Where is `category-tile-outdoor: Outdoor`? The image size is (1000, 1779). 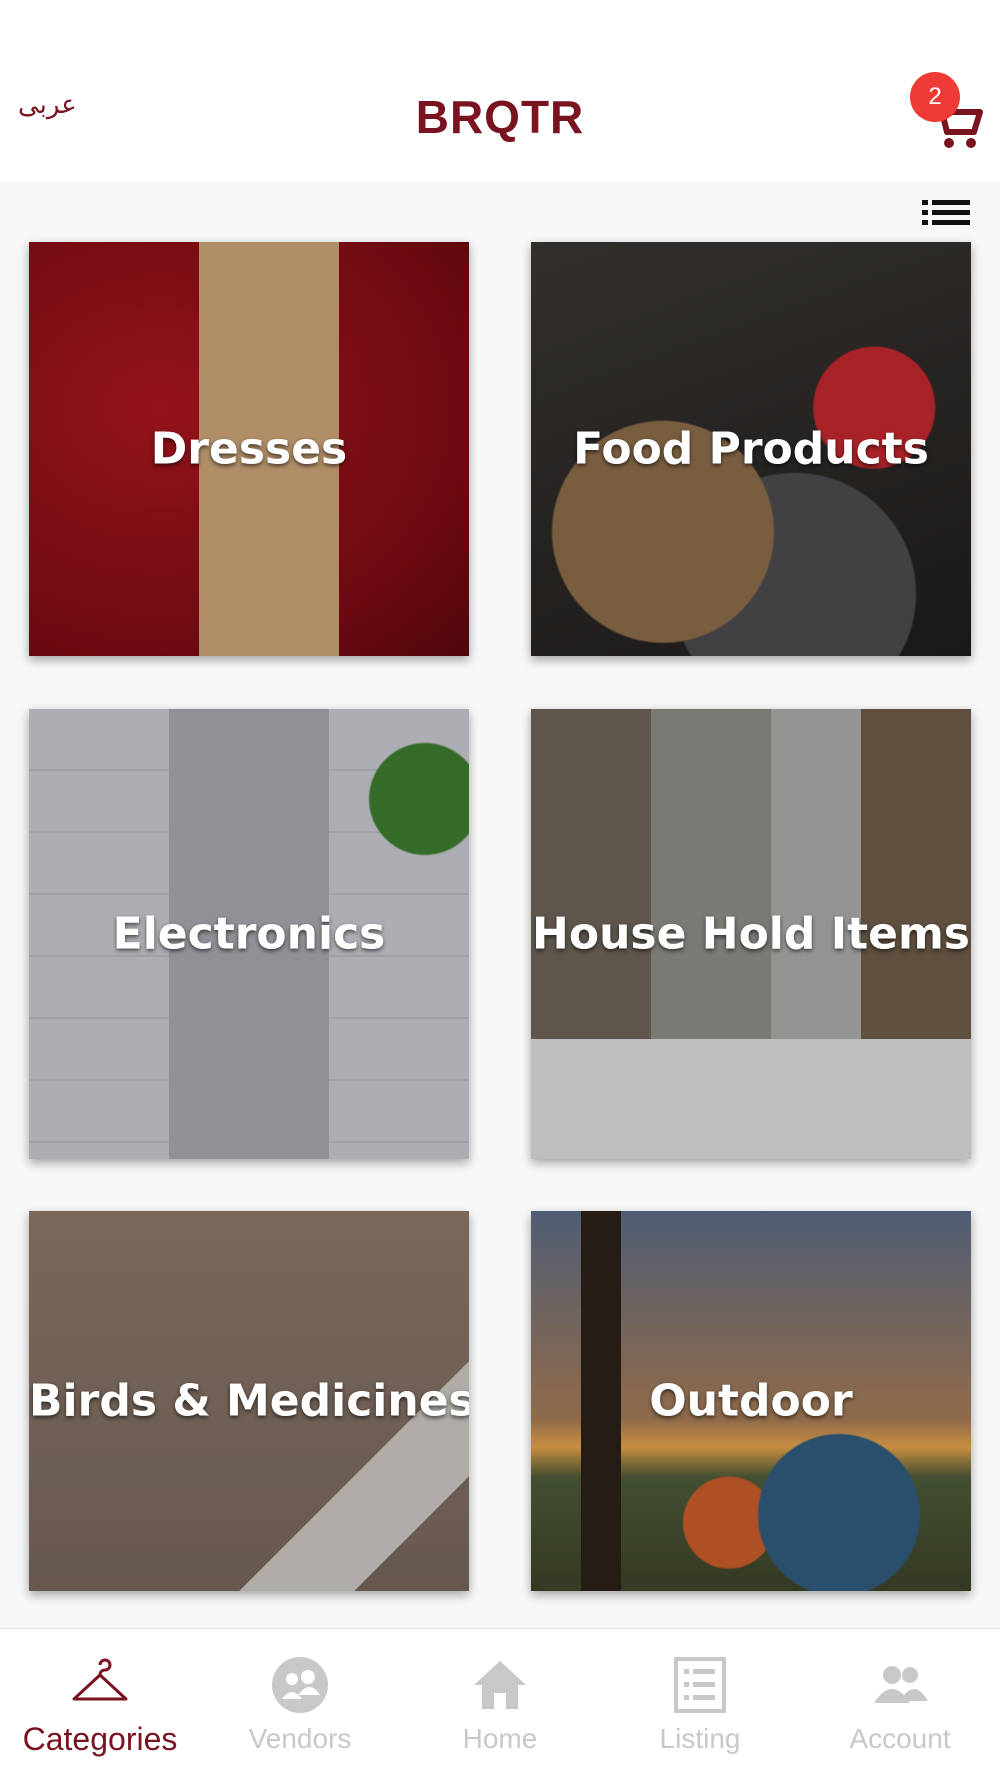
category-tile-outdoor: Outdoor is located at coordinates (751, 1401).